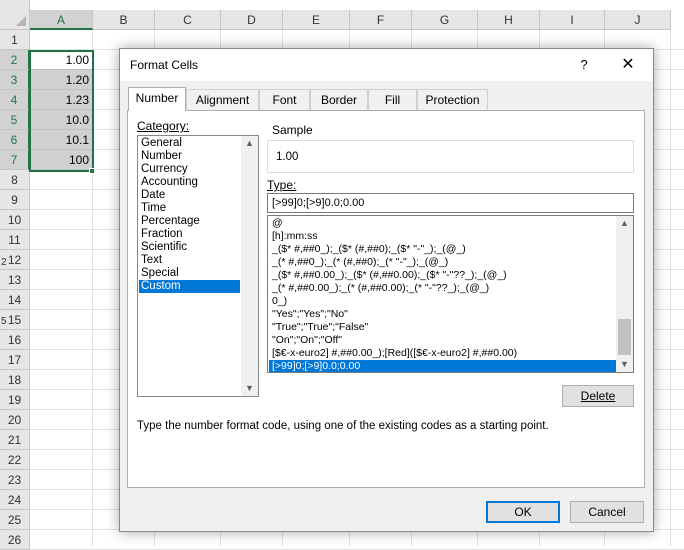 The width and height of the screenshot is (684, 550). Describe the element at coordinates (15, 540) in the screenshot. I see `row-header-26: 26` at that location.